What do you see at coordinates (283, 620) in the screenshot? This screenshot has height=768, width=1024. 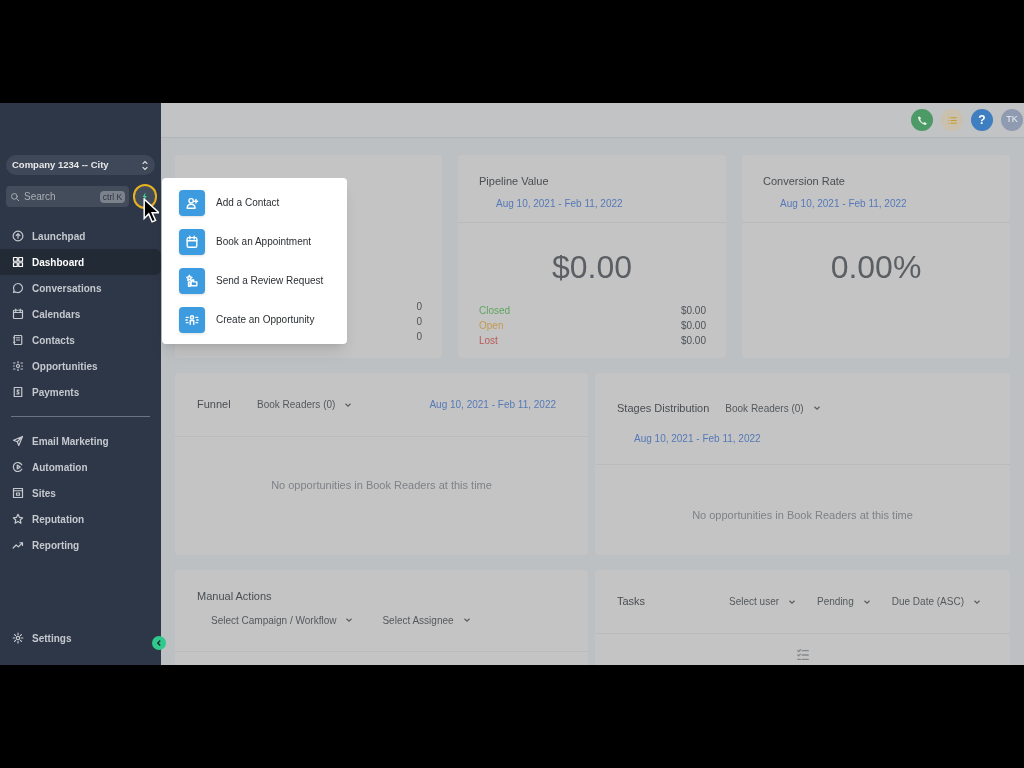 I see `filter-dropdown: Select Campaign / Workflow` at bounding box center [283, 620].